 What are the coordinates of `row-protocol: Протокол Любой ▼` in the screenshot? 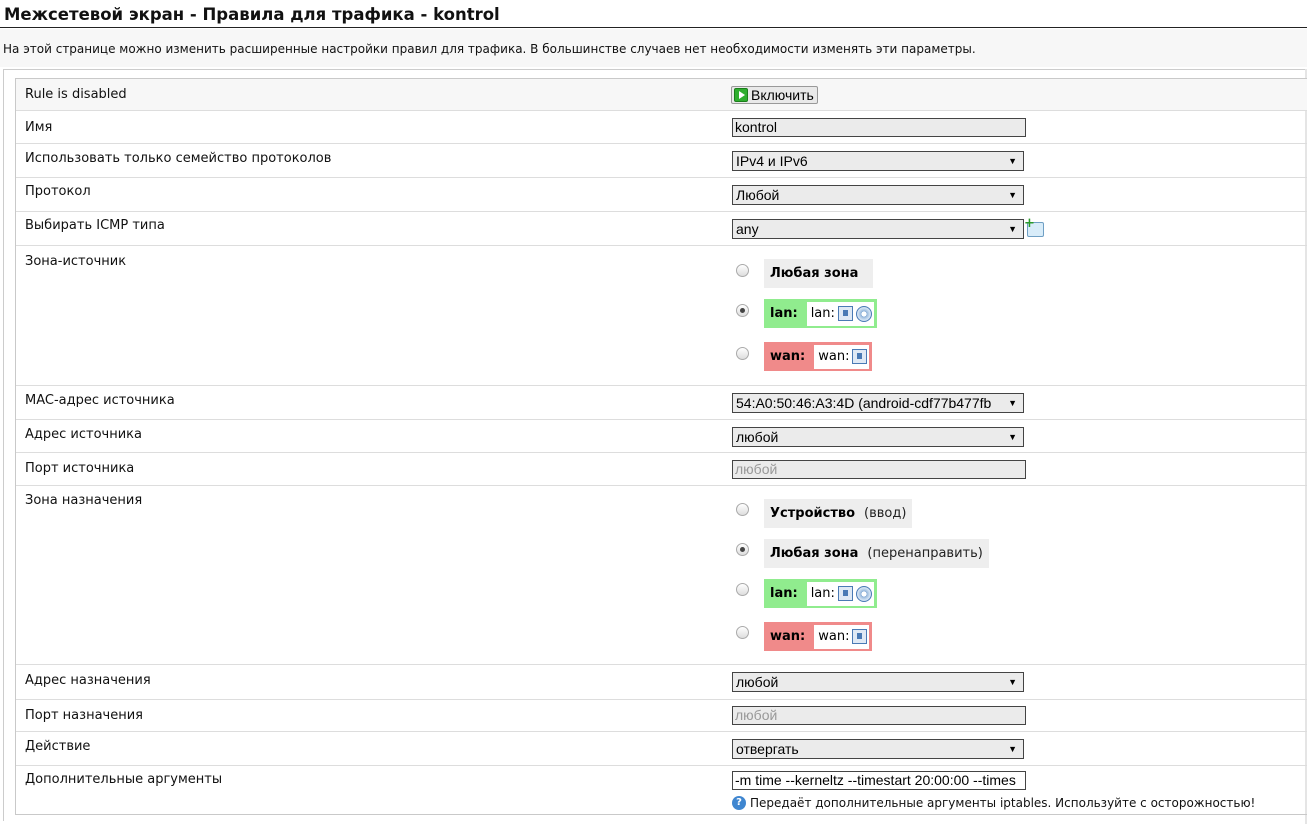 It's located at (661, 195).